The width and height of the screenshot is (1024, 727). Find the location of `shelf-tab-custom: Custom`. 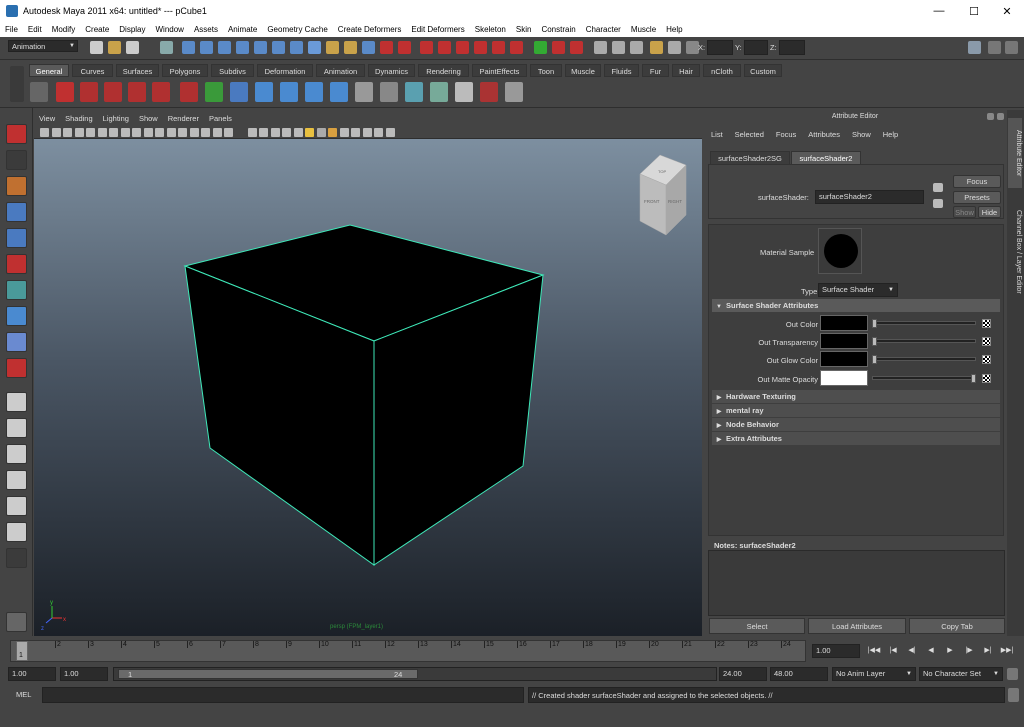

shelf-tab-custom: Custom is located at coordinates (763, 70).